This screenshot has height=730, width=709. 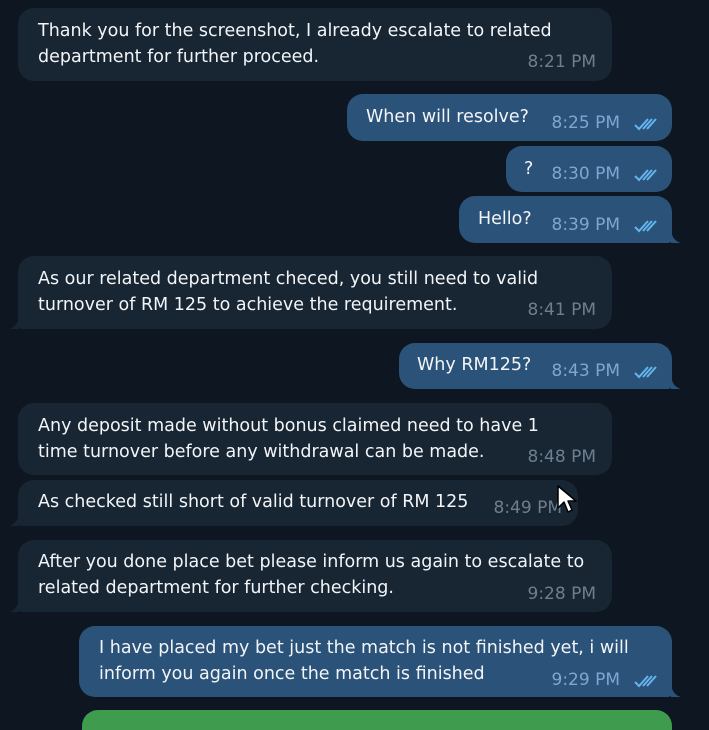 I want to click on outgoing-message: ? 8:30 PM, so click(x=589, y=169).